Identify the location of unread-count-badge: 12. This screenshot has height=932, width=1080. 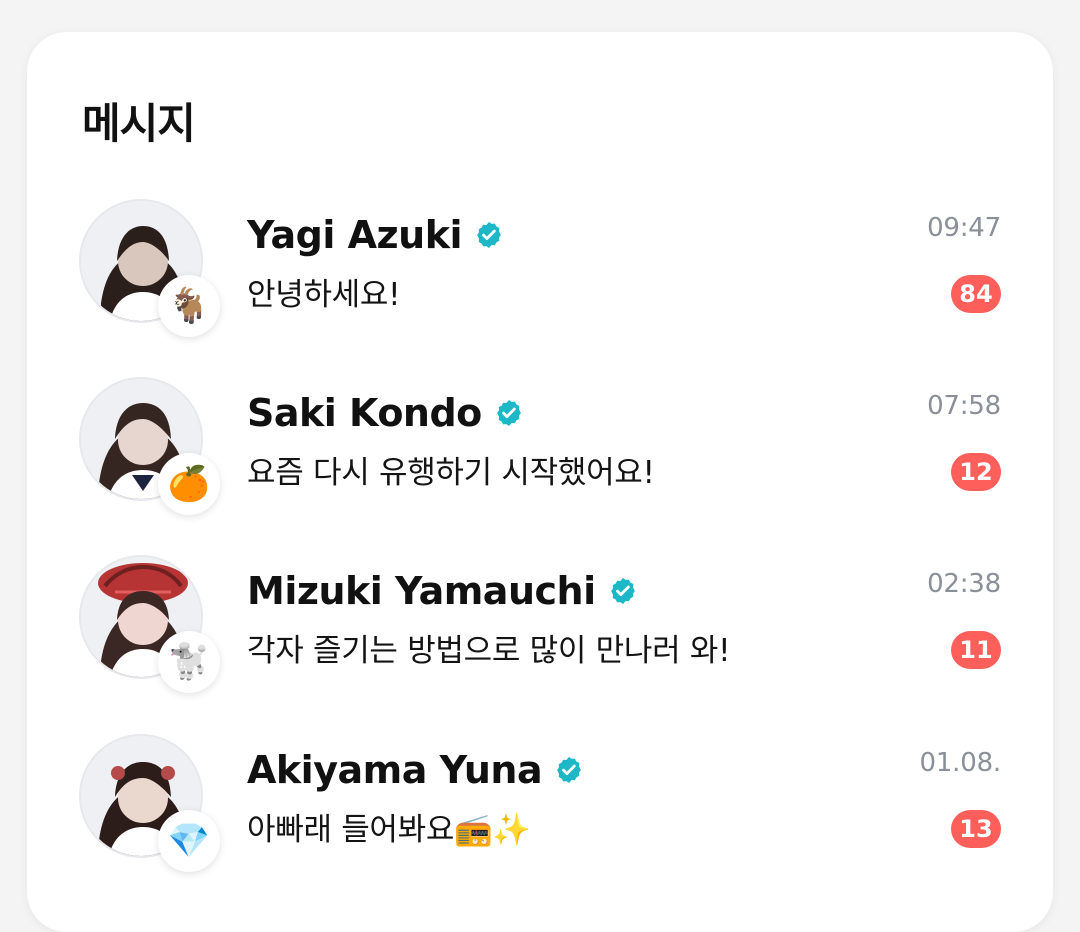
(976, 472).